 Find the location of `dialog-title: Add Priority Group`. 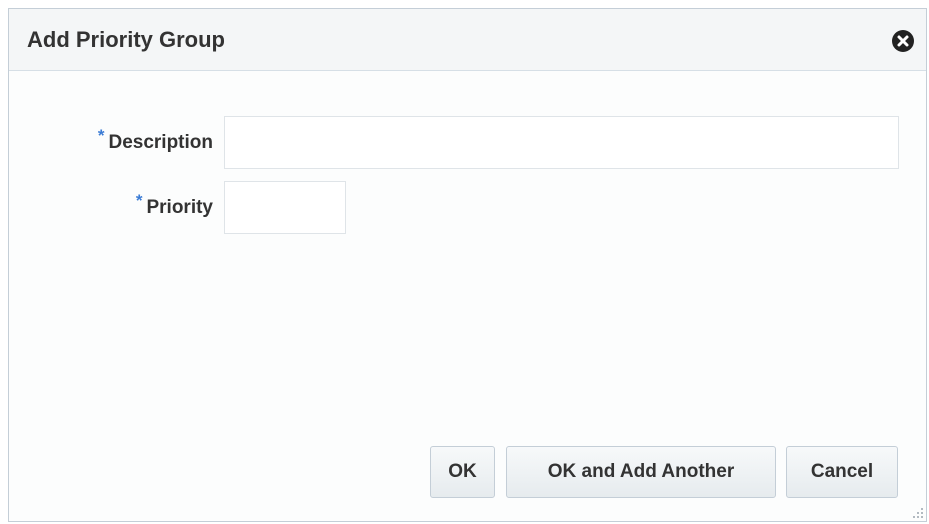

dialog-title: Add Priority Group is located at coordinates (126, 39).